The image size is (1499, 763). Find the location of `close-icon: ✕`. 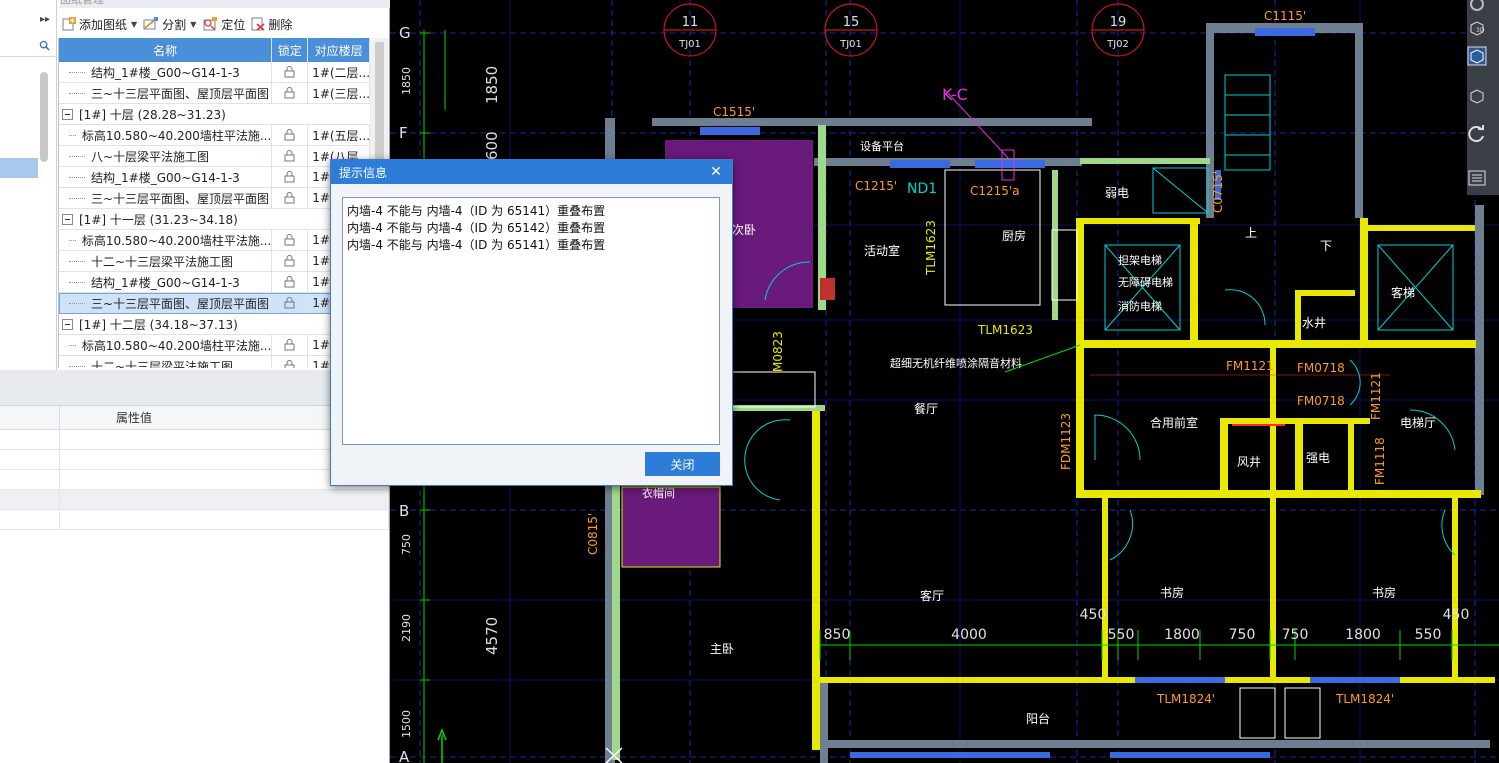

close-icon: ✕ is located at coordinates (716, 172).